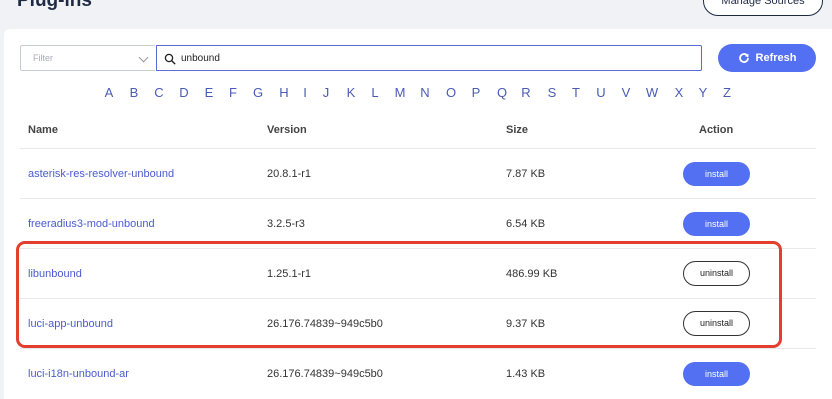 The image size is (832, 399). Describe the element at coordinates (326, 92) in the screenshot. I see `letter-j: J` at that location.